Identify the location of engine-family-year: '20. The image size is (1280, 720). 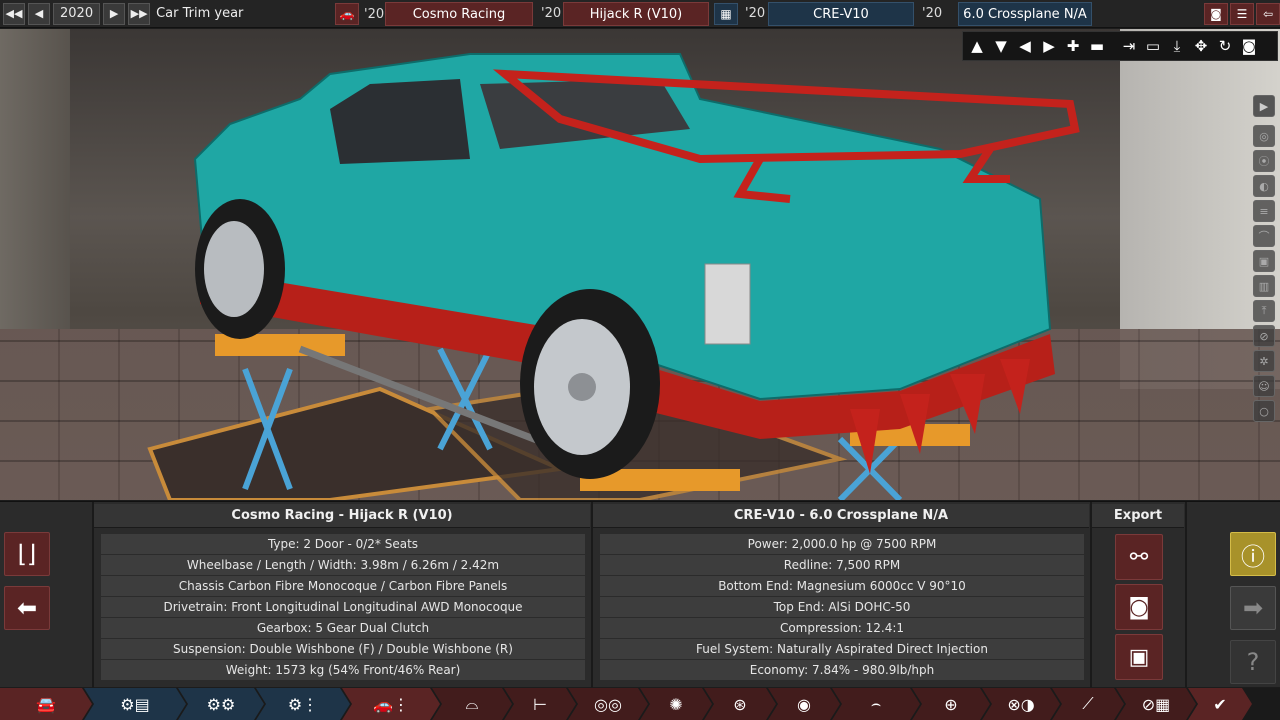
(755, 13).